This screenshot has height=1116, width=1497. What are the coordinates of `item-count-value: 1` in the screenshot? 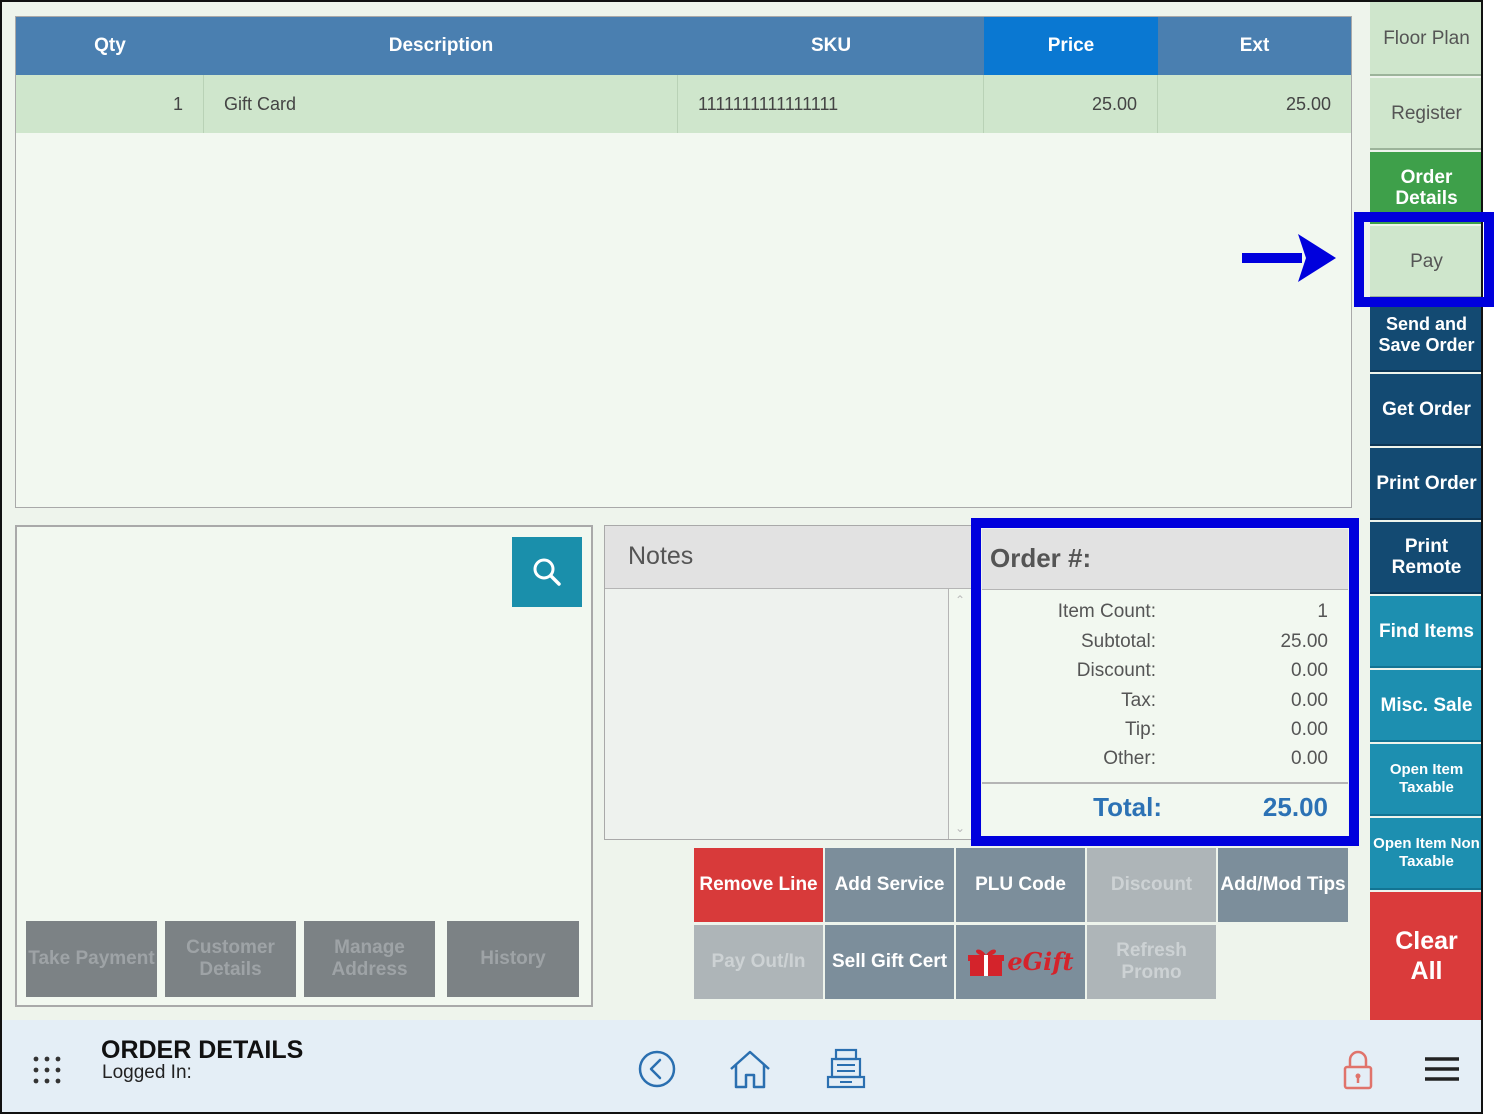 It's located at (1322, 611).